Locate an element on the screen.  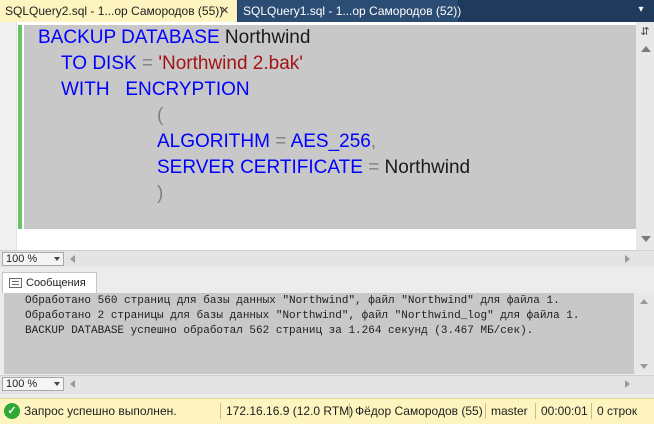
tab-sqlquery1: SQLQuery1.sql - 1...ор Самородов (52)) is located at coordinates (350, 11).